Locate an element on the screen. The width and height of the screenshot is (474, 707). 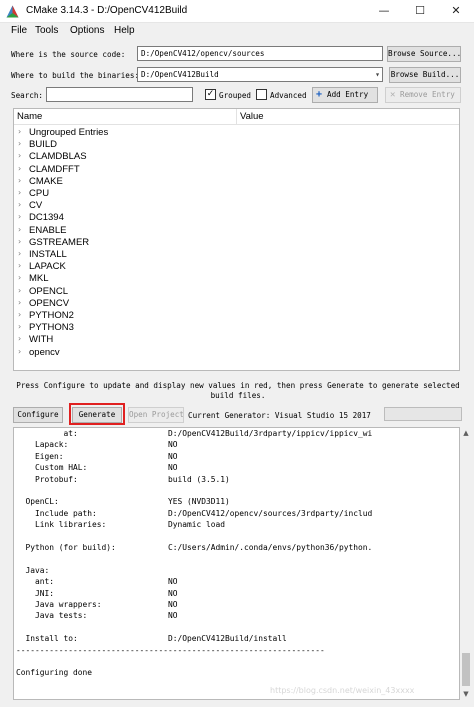
tree-row: › WITH is located at coordinates (236, 340).